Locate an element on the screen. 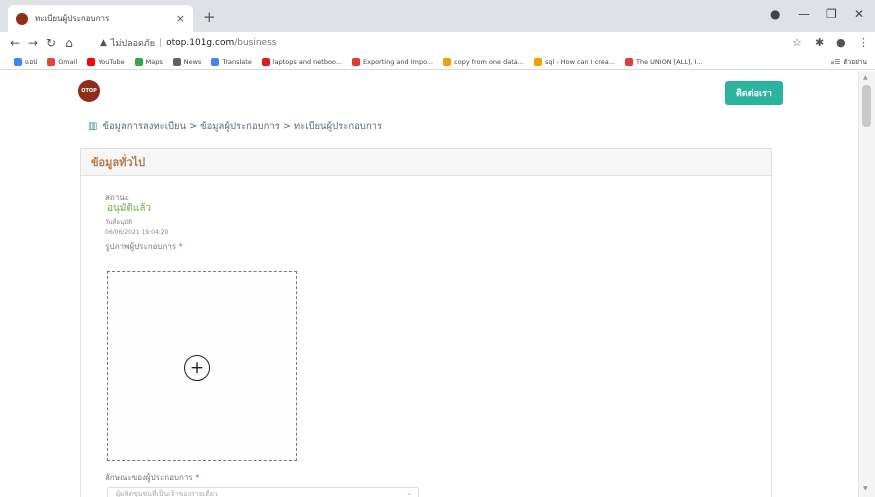 This screenshot has height=497, width=875. bookmark-label: แอป is located at coordinates (31, 61).